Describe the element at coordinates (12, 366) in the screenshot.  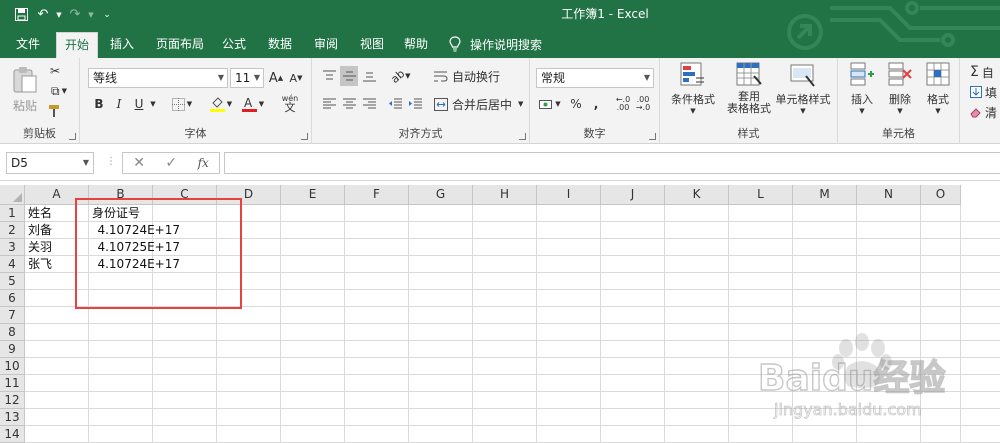
I see `row-header-10: 10` at that location.